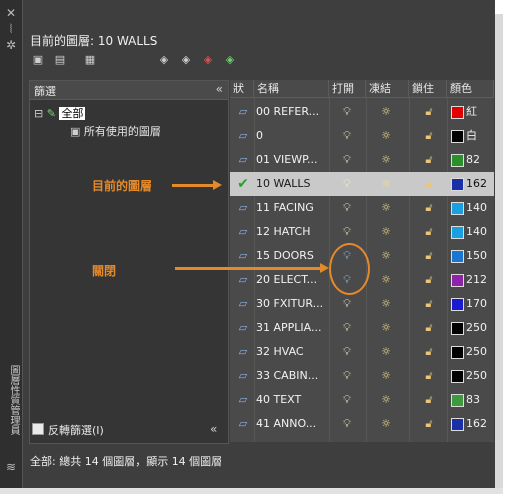  Describe the element at coordinates (291, 256) in the screenshot. I see `layer-name: 15 DOORS` at that location.